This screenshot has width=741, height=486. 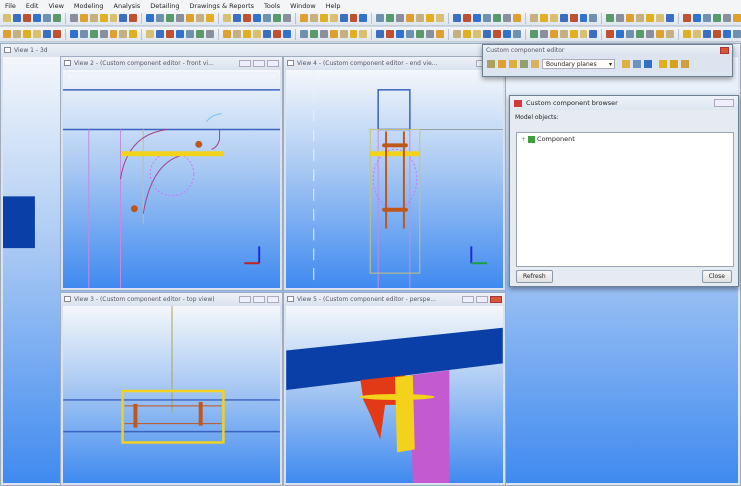 I want to click on minimize-button, so click(x=245, y=63).